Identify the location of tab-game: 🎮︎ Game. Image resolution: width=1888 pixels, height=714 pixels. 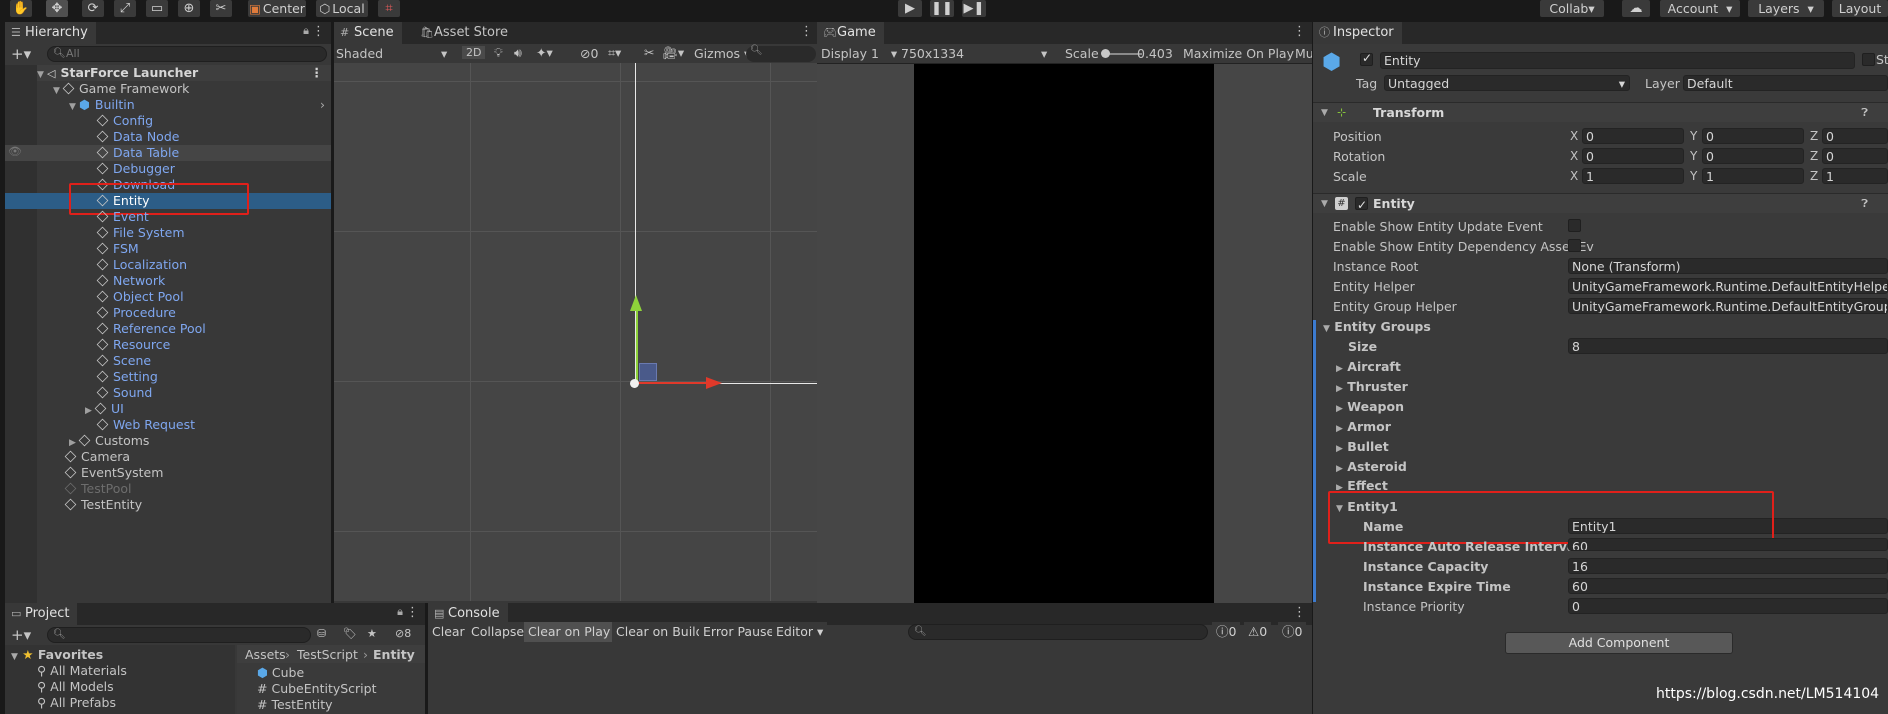
(850, 33).